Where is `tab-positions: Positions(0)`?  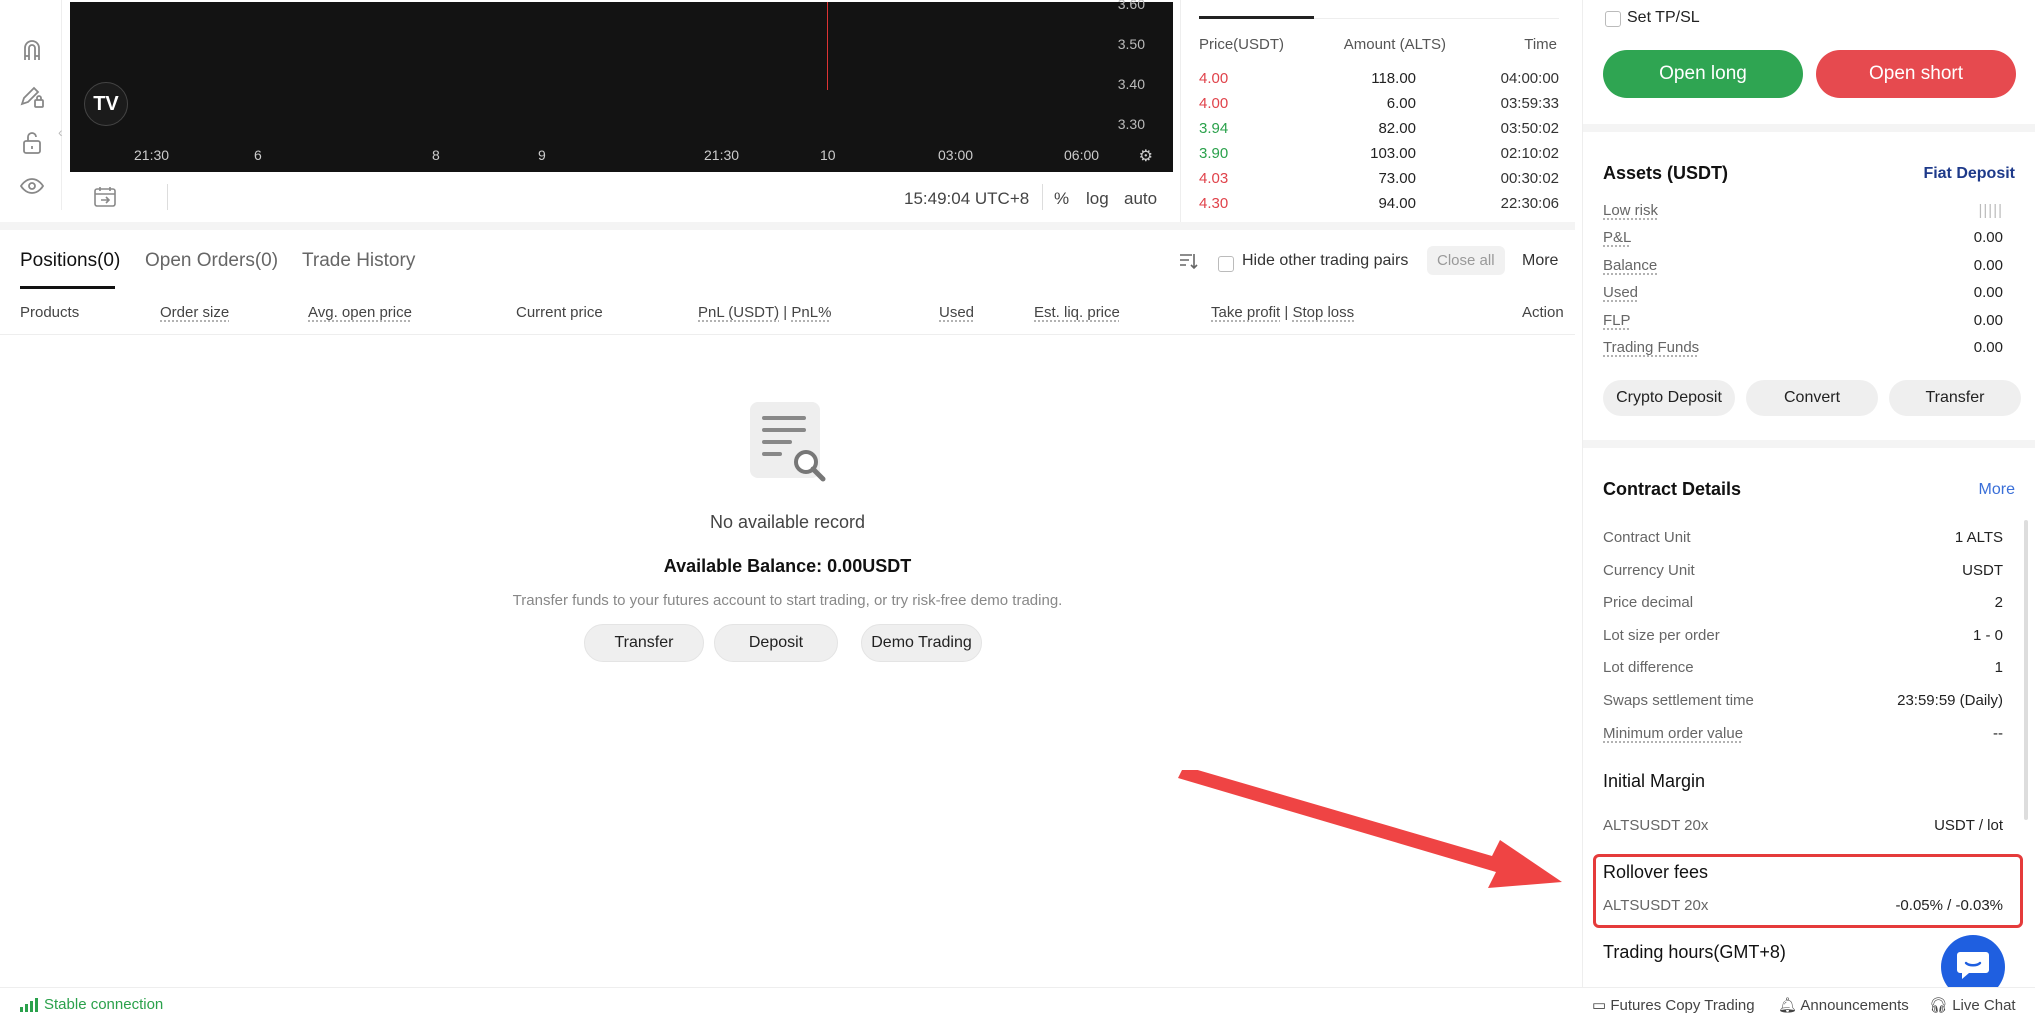 tab-positions: Positions(0) is located at coordinates (70, 261).